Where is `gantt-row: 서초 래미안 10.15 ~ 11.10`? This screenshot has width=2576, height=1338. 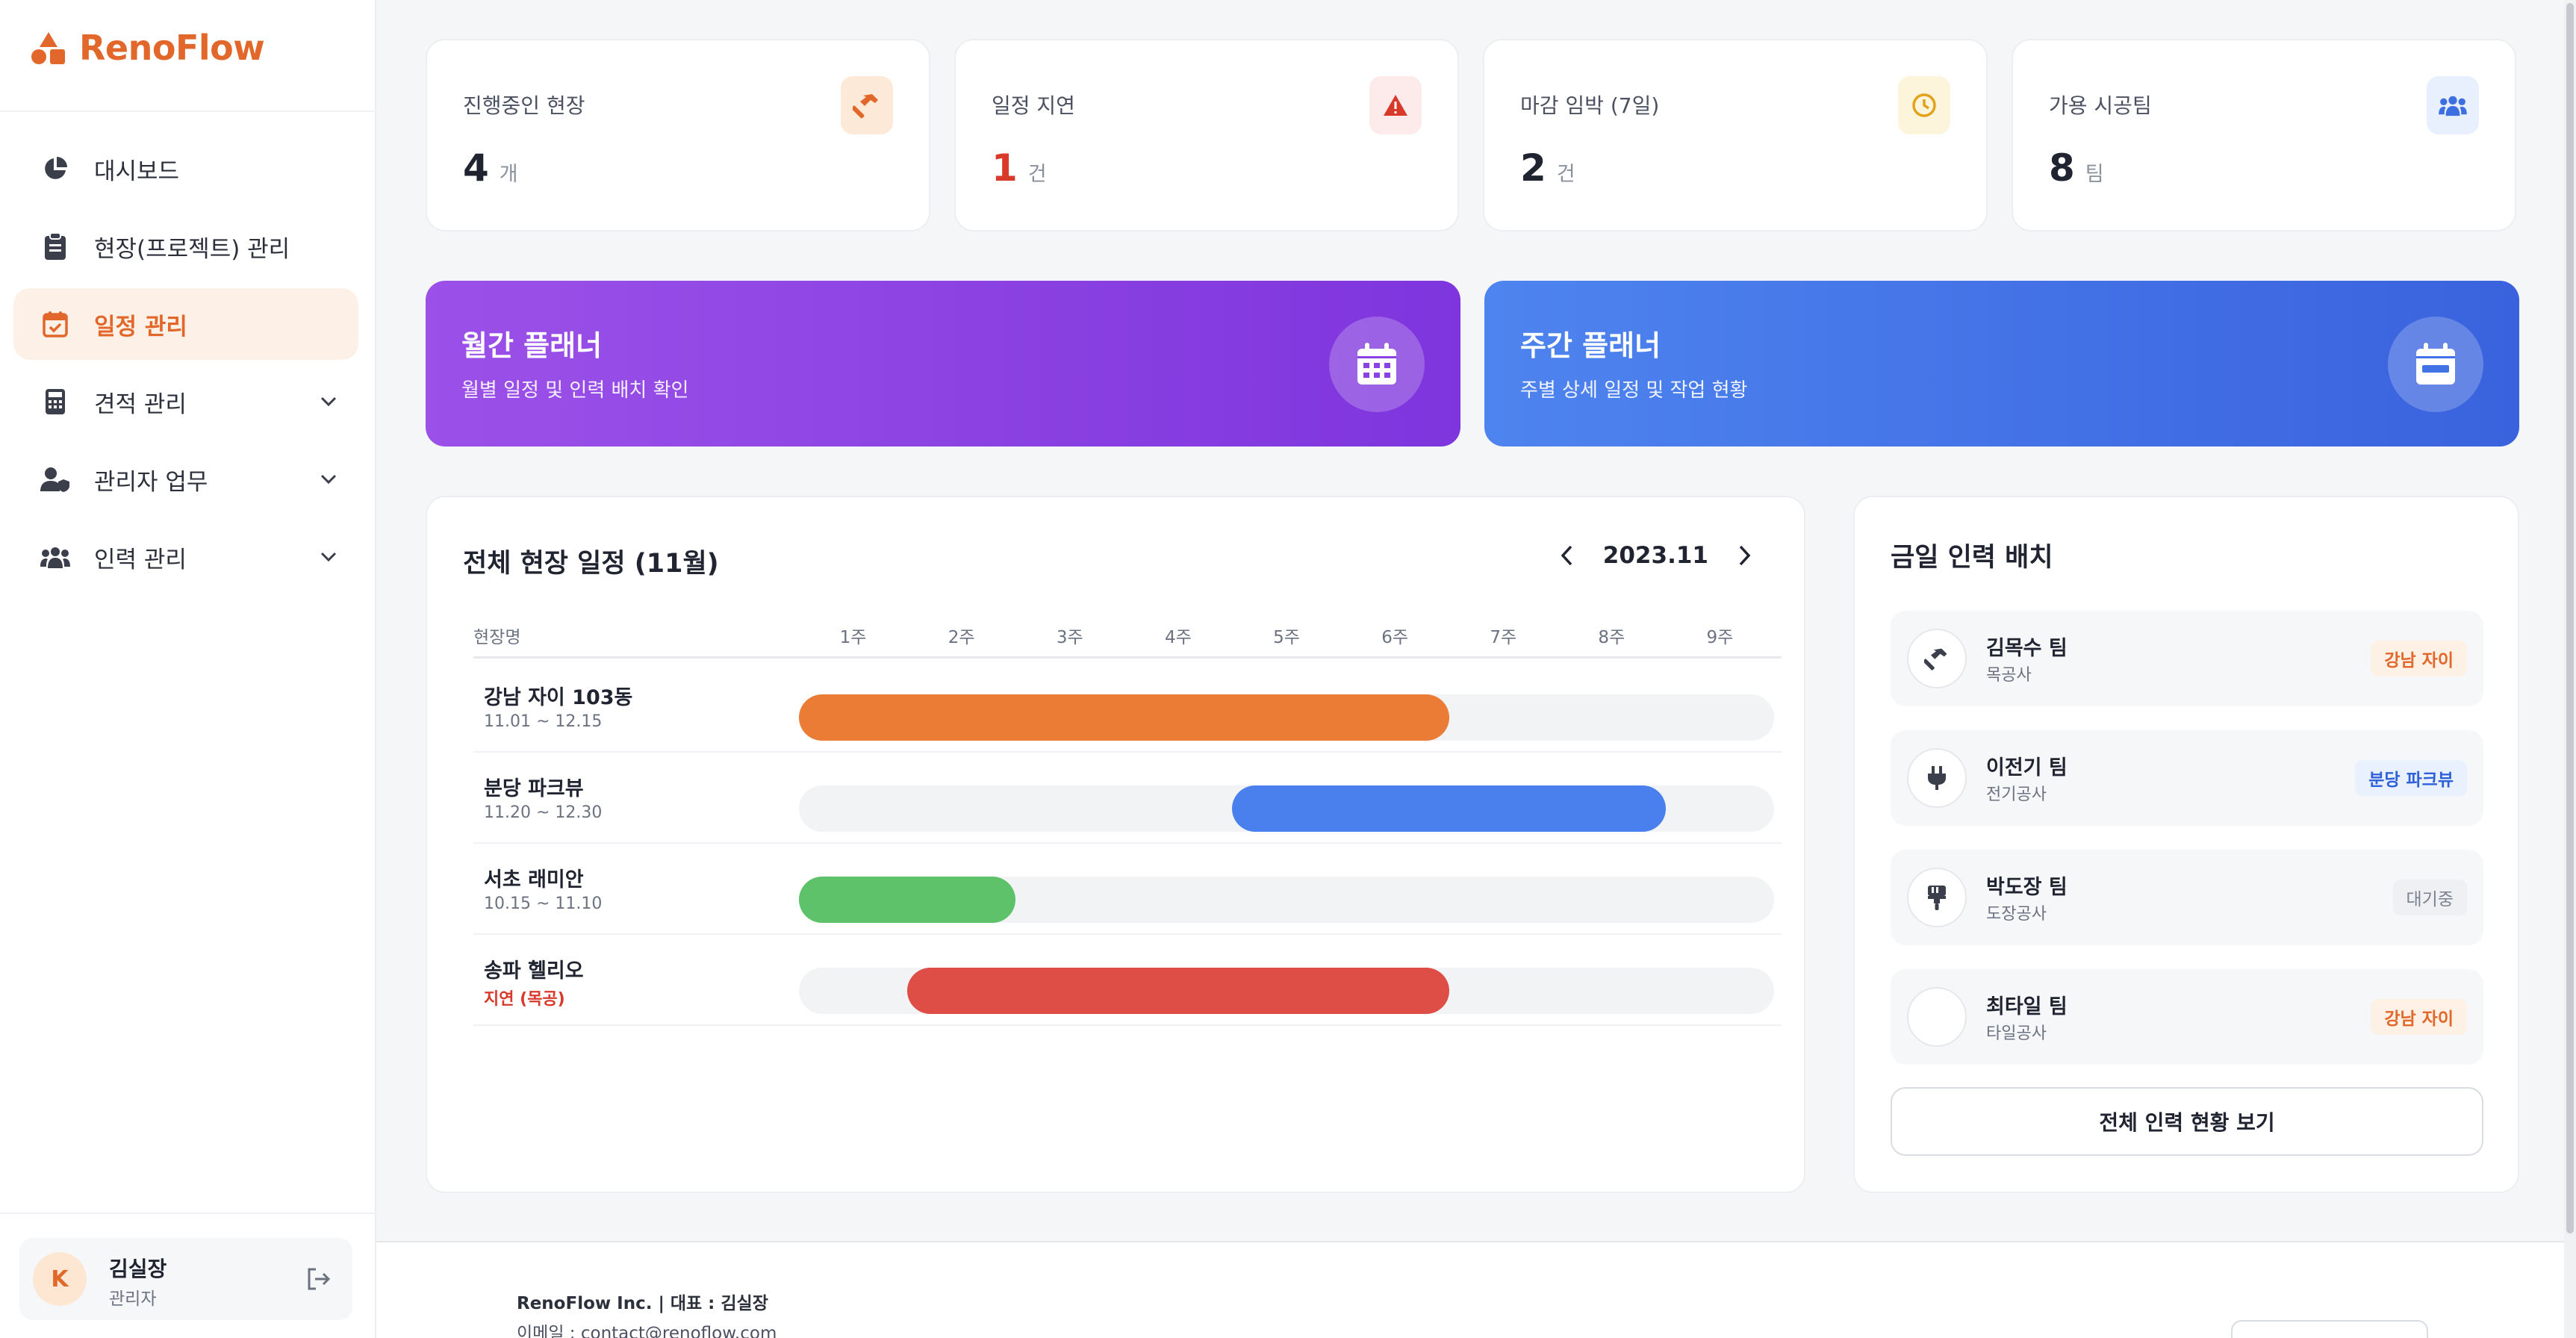
gantt-row: 서초 래미안 10.15 ~ 11.10 is located at coordinates (1127, 889).